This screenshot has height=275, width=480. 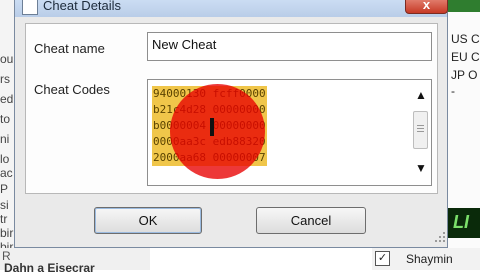 What do you see at coordinates (212, 127) in the screenshot?
I see `text-cursor-icon` at bounding box center [212, 127].